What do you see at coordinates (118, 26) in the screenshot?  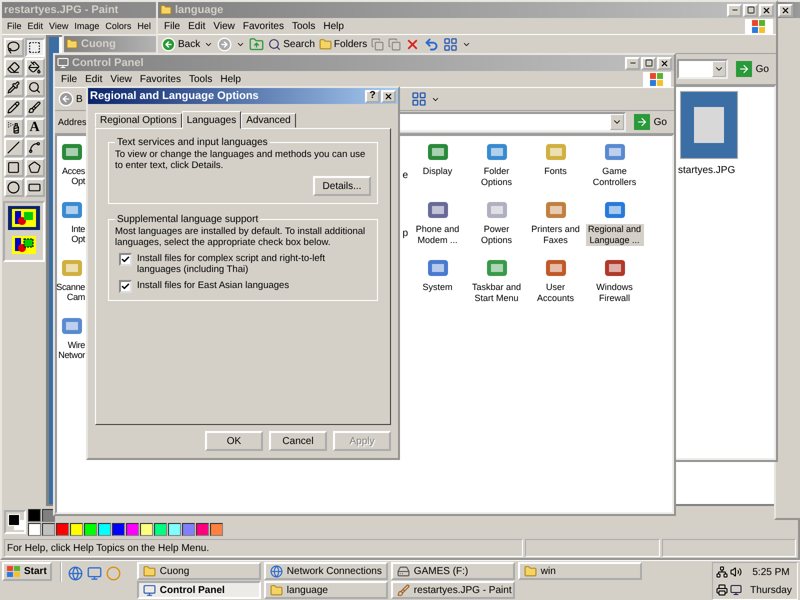 I see `menu-item: Colors` at bounding box center [118, 26].